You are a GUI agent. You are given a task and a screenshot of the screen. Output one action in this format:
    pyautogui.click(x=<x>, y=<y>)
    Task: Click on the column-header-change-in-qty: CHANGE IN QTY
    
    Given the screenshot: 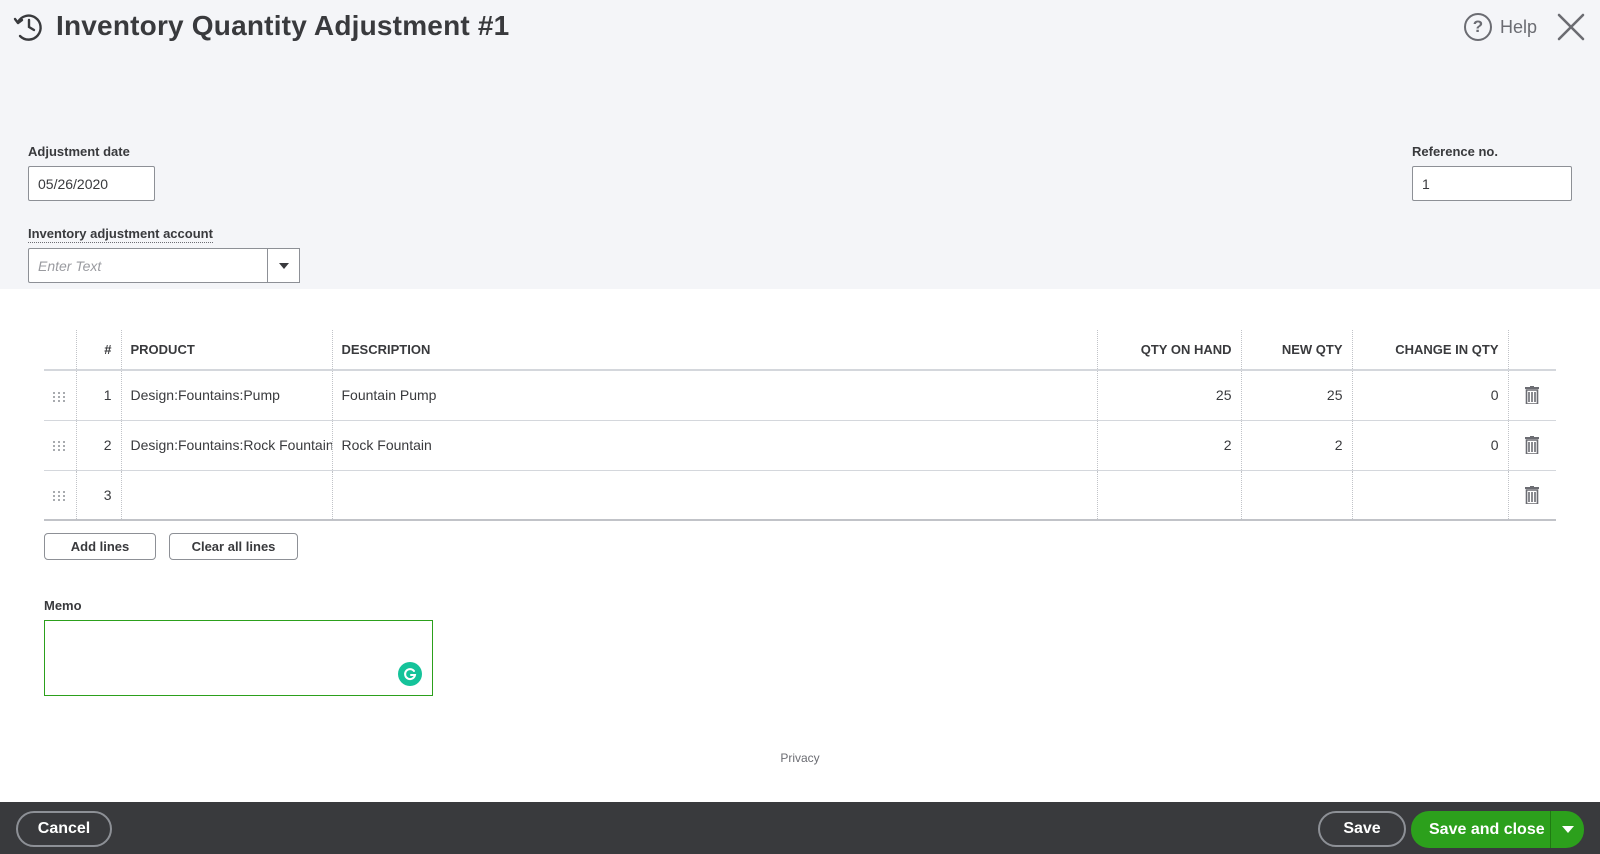 What is the action you would take?
    pyautogui.click(x=1430, y=350)
    